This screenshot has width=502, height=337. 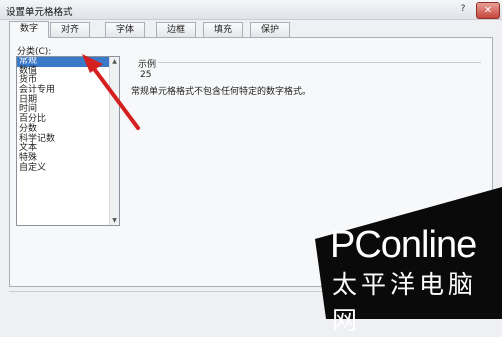 I want to click on watermark-logo-text: PConline, so click(x=403, y=245).